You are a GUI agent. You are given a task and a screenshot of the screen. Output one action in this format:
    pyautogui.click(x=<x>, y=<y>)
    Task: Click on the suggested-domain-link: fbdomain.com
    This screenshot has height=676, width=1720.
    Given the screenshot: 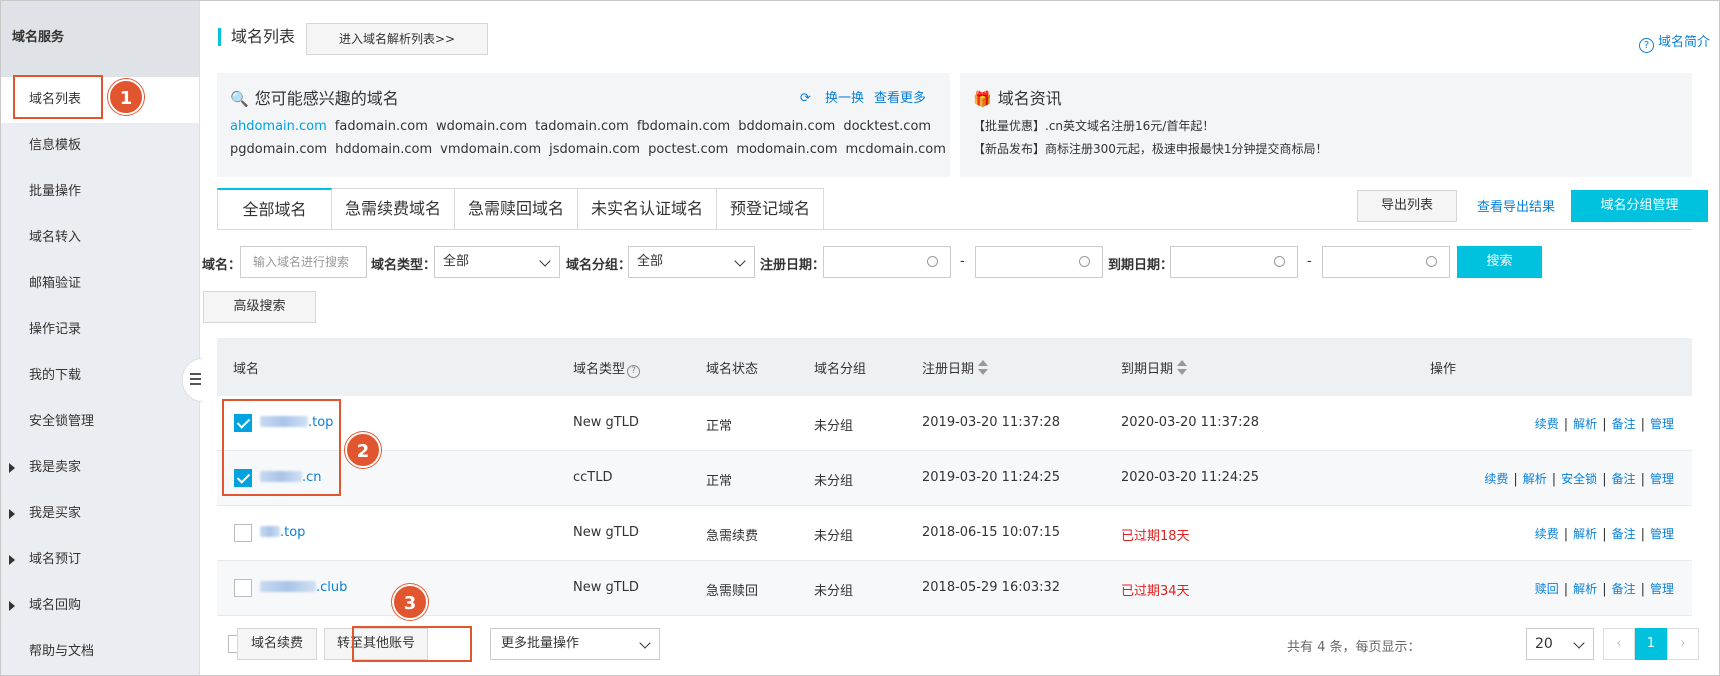 What is the action you would take?
    pyautogui.click(x=683, y=126)
    